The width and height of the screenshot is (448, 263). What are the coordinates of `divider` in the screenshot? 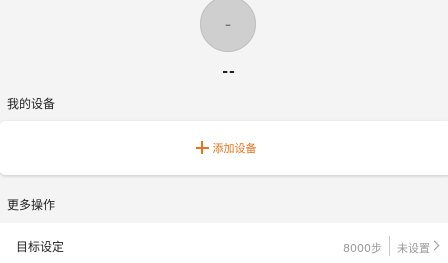 It's located at (389, 246).